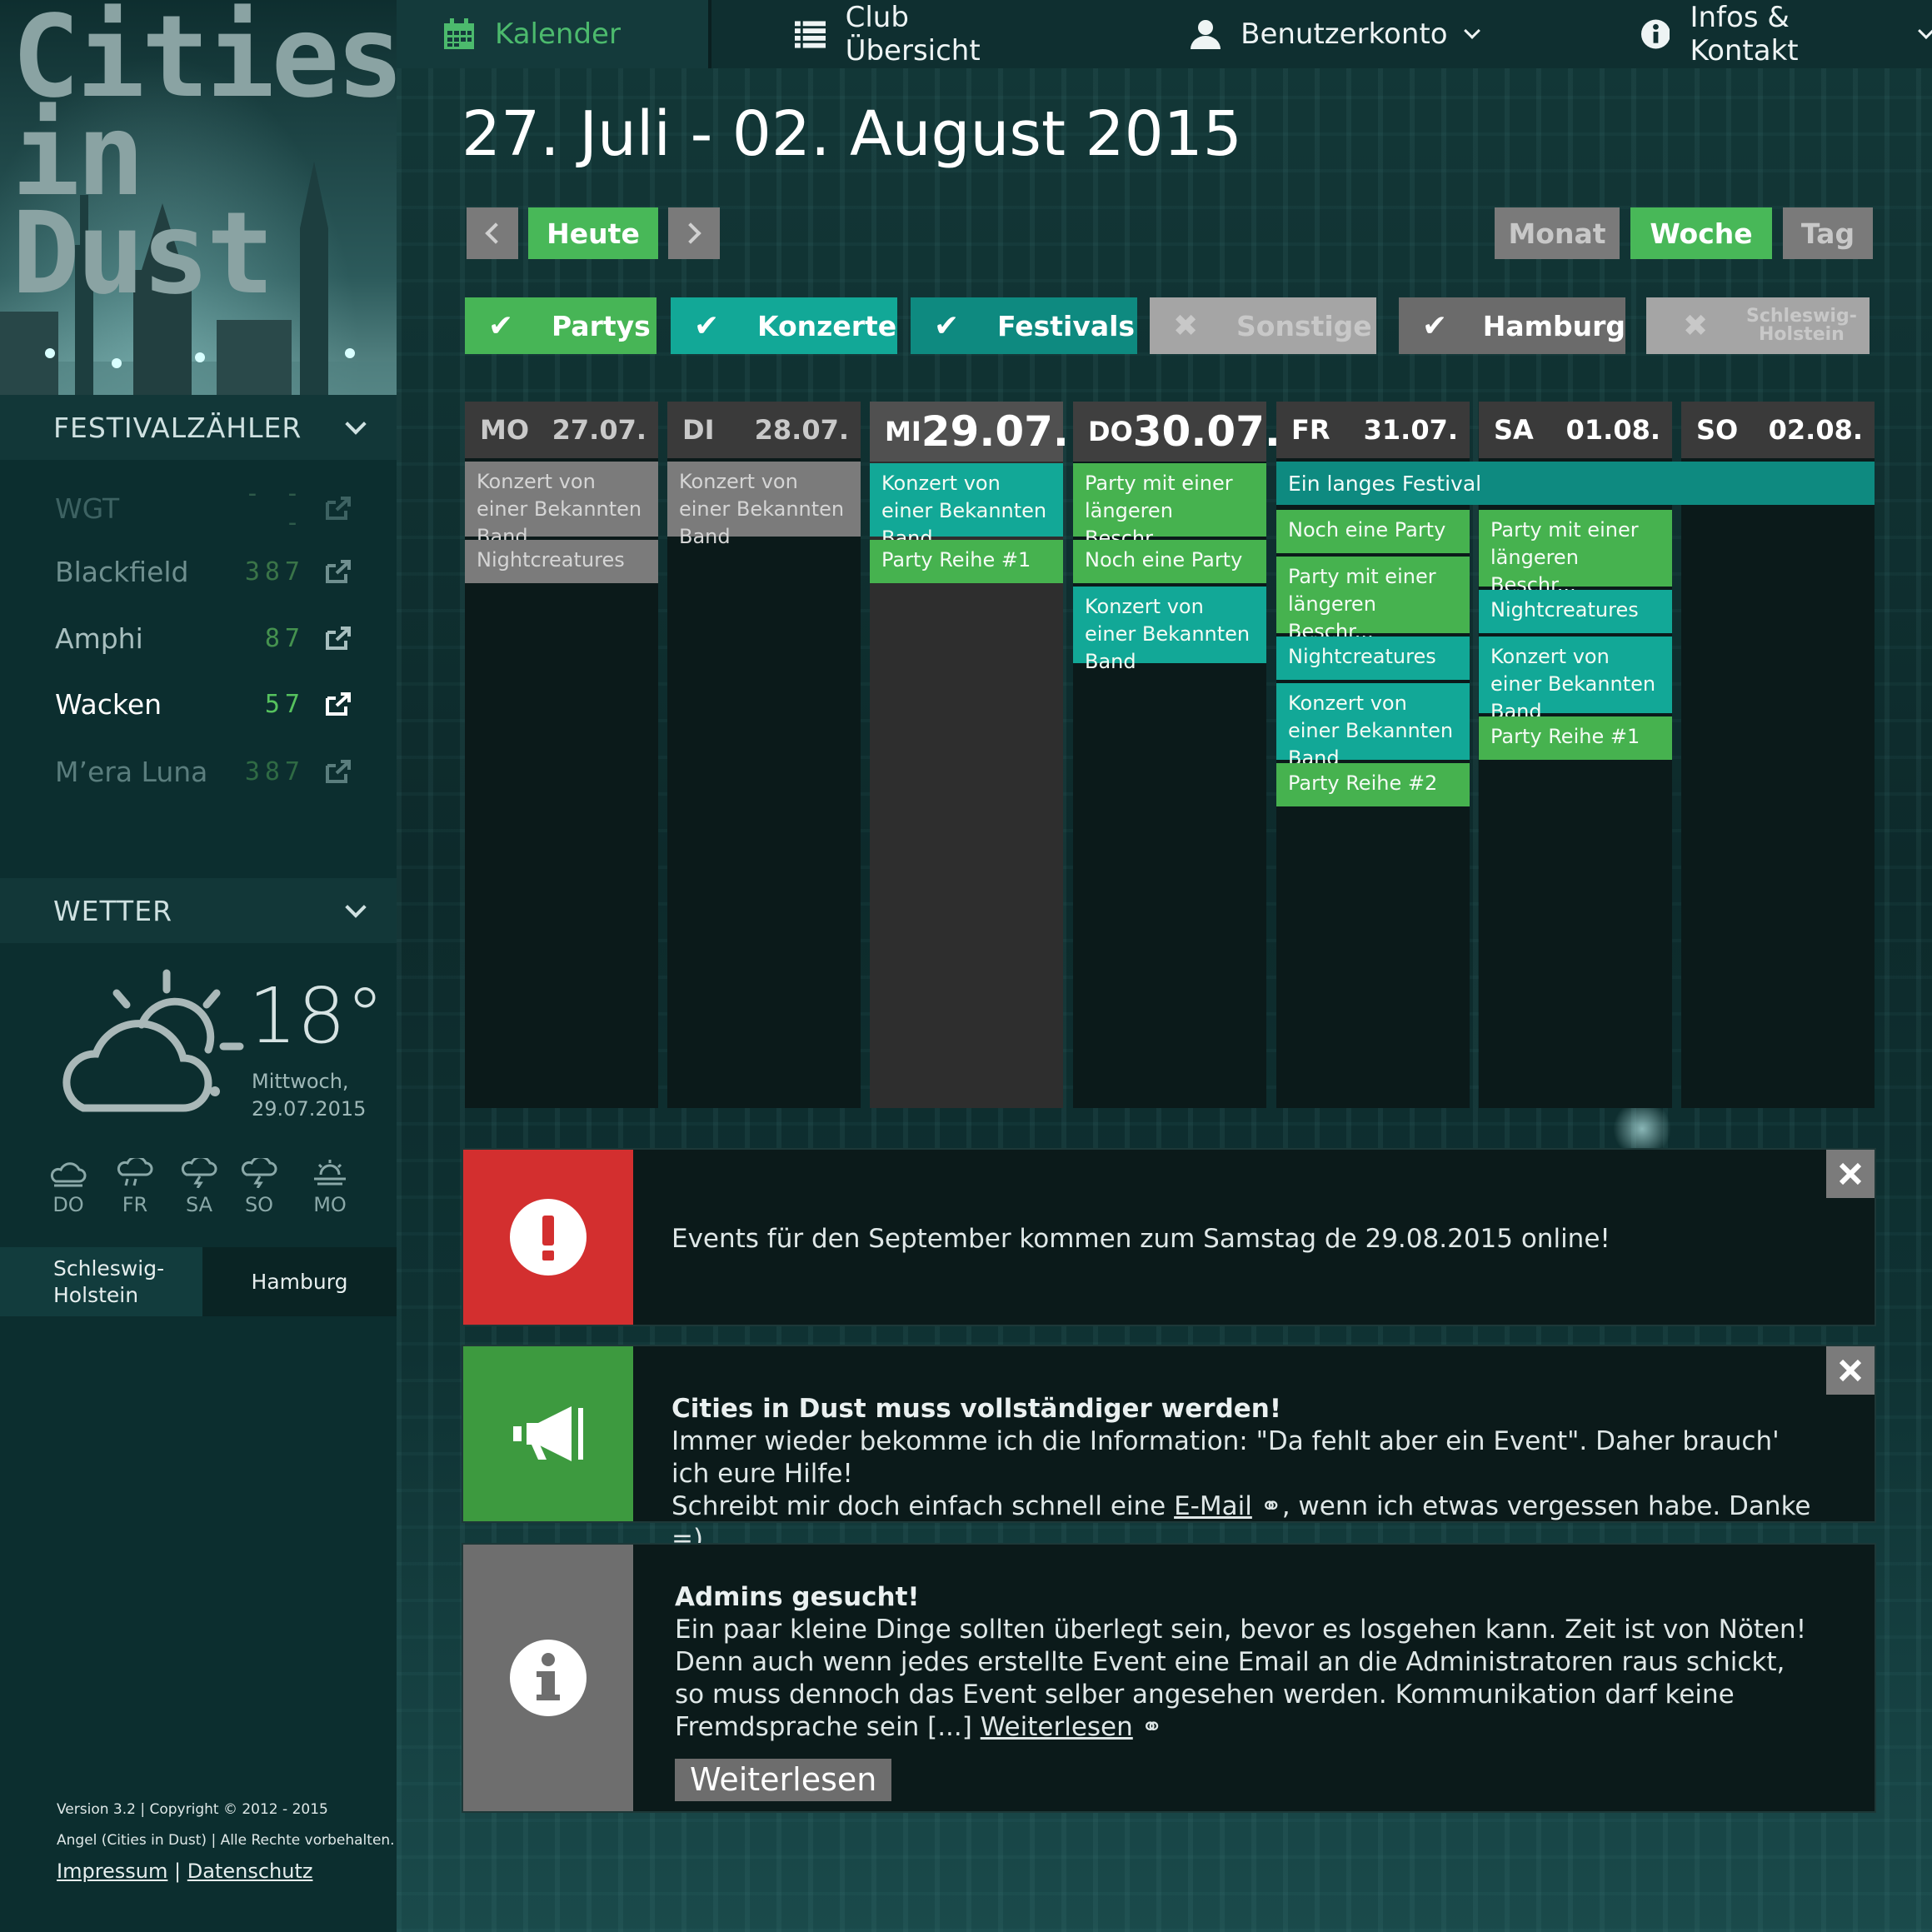 This screenshot has width=1932, height=1932. I want to click on nav-account: Benutzerkonto, so click(1335, 34).